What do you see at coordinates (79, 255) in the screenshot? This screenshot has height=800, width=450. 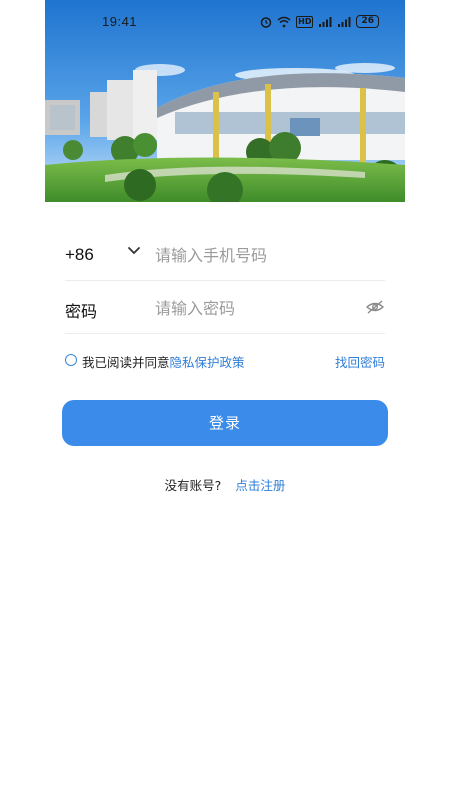 I see `country-code: +86` at bounding box center [79, 255].